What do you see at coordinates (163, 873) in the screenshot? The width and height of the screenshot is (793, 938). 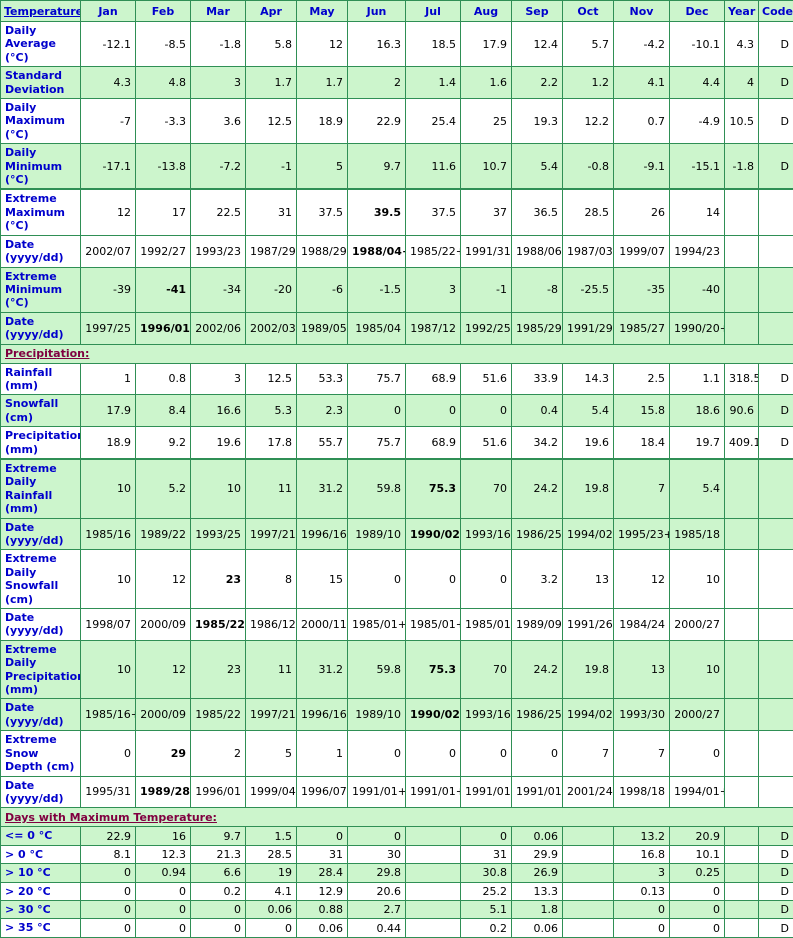 I see `cell-value: 0.94` at bounding box center [163, 873].